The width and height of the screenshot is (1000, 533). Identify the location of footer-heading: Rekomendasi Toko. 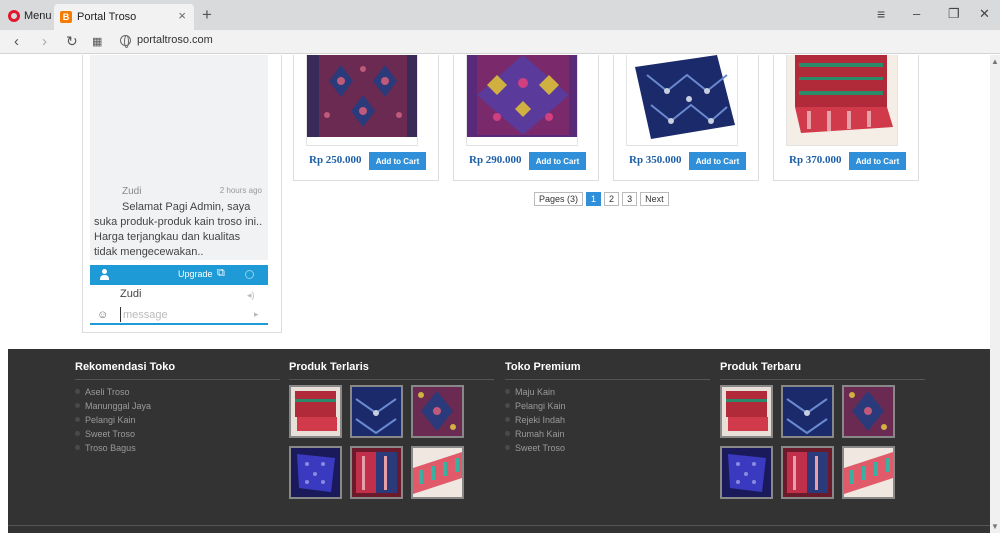
(177, 370).